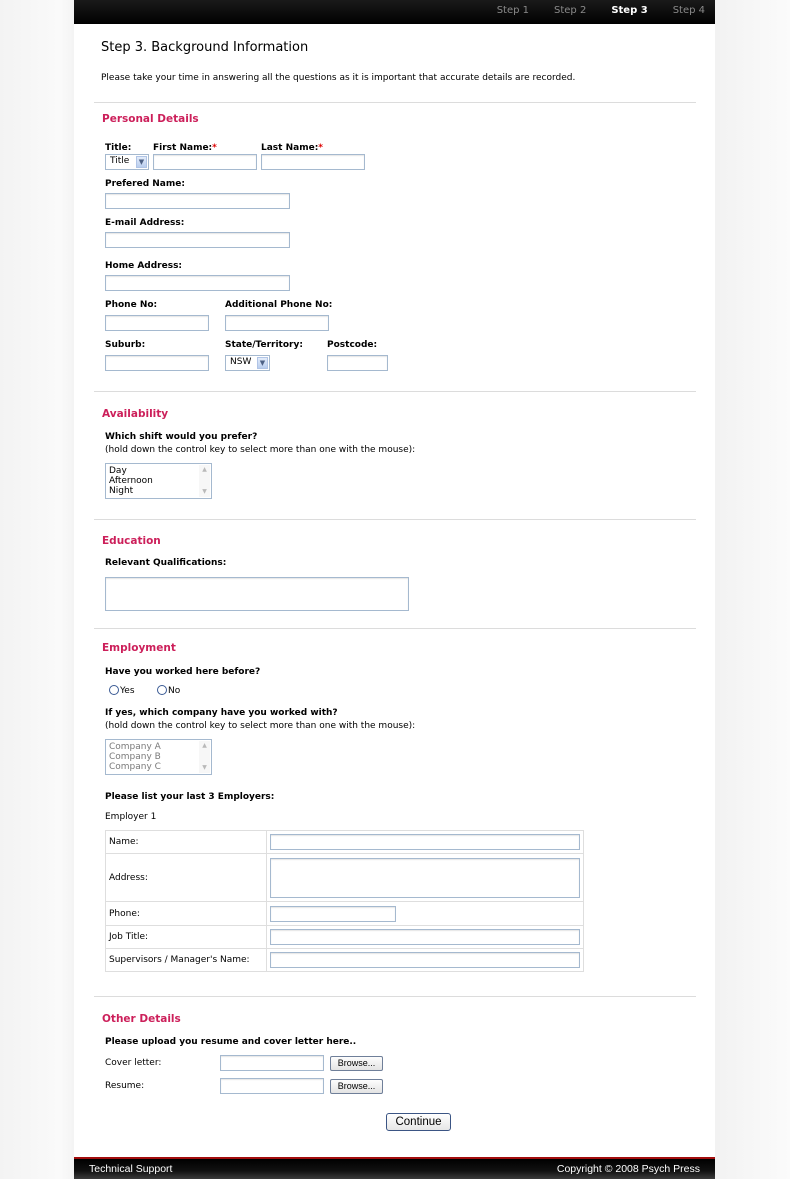 This screenshot has height=1179, width=790. Describe the element at coordinates (588, 10) in the screenshot. I see `step-navigation: Step 1 Step 2 Step 3 Step 4` at that location.